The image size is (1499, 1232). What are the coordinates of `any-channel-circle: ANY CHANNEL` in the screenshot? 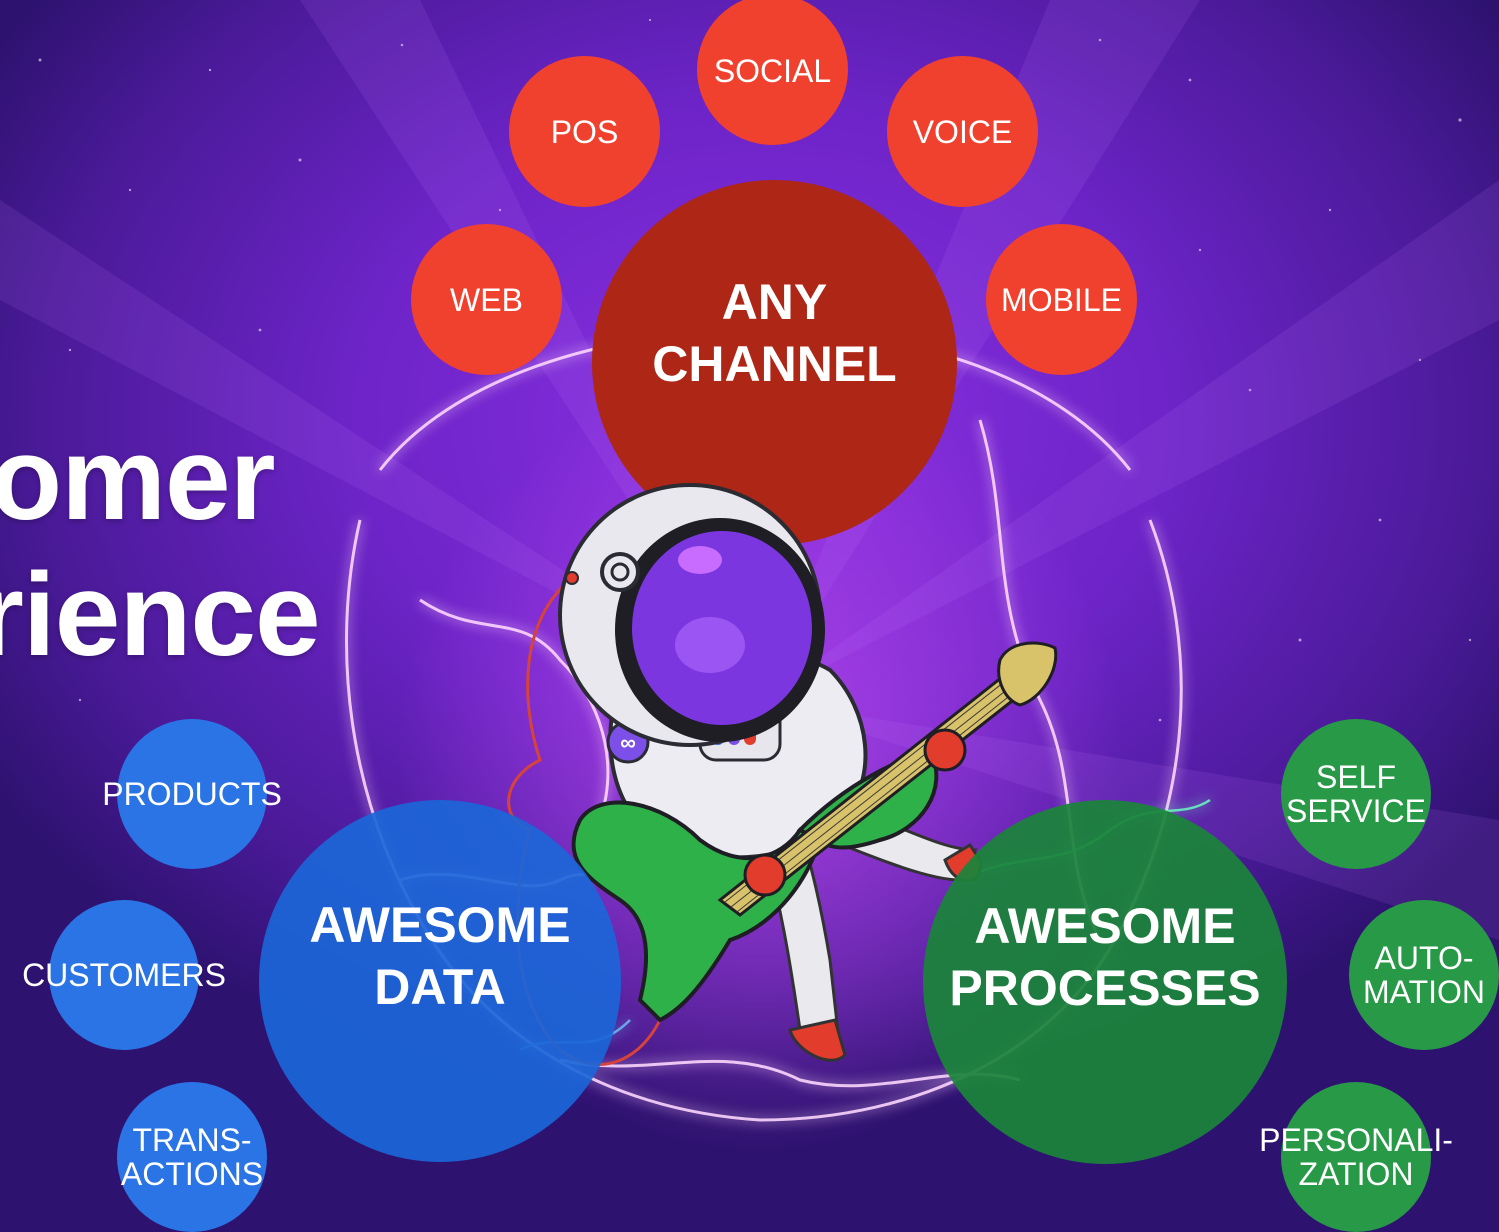 It's located at (774, 362).